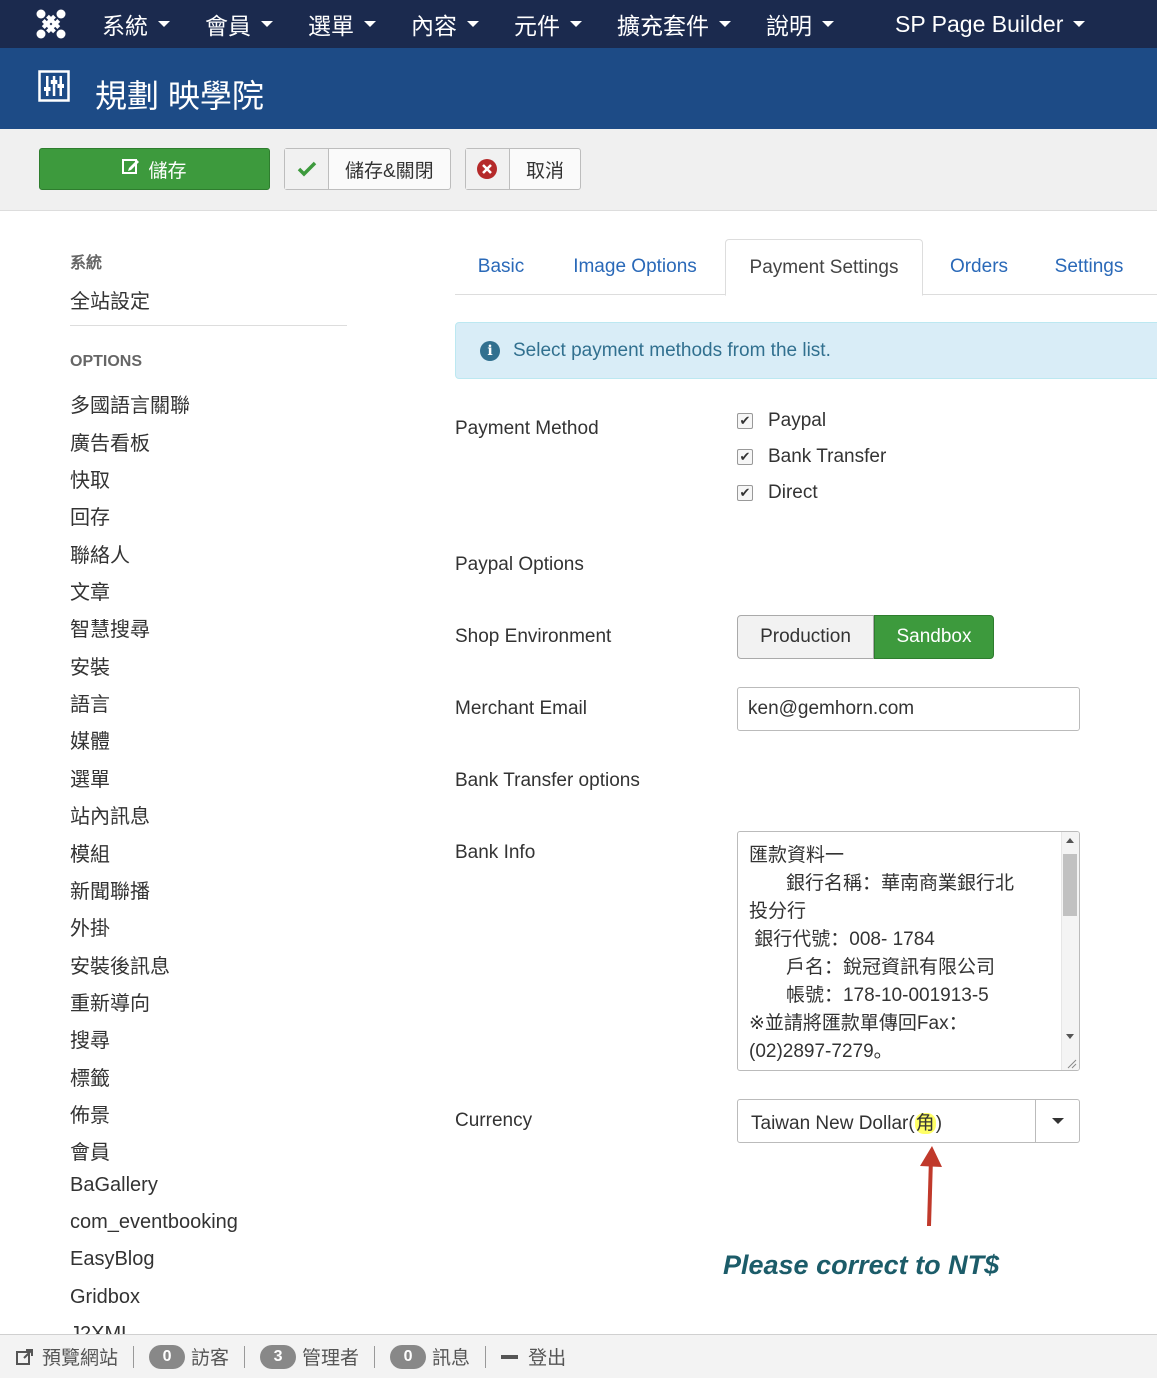 The width and height of the screenshot is (1157, 1378). Describe the element at coordinates (635, 267) in the screenshot. I see `tab-image-options: Image Options` at that location.